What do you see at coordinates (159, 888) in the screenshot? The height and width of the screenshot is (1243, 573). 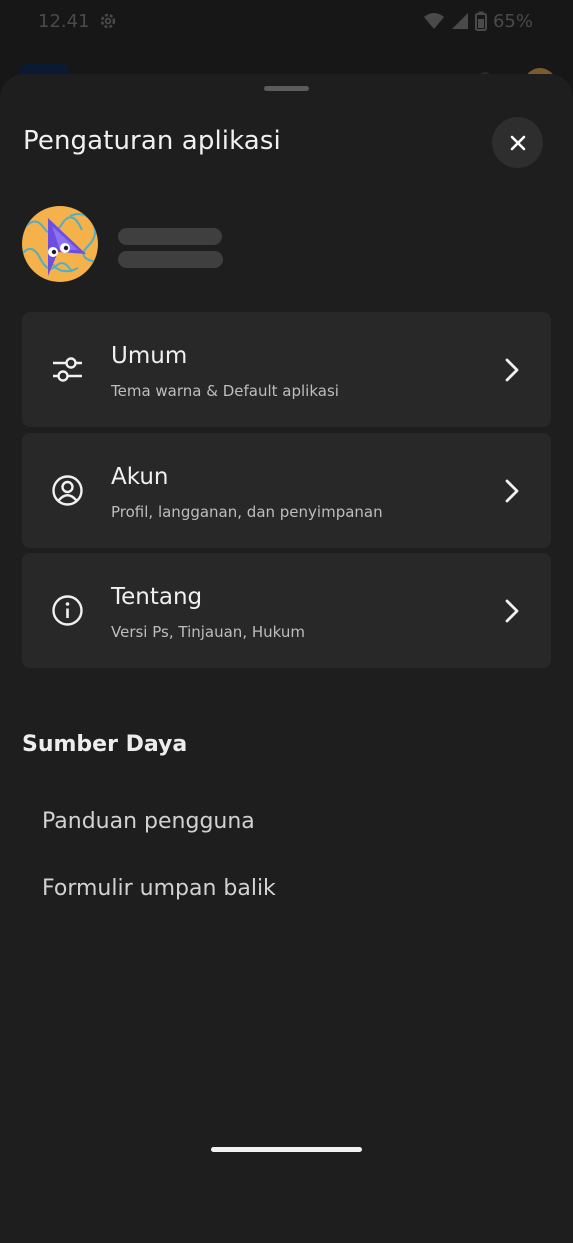 I see `feedback-form-link: Formulir umpan balik` at bounding box center [159, 888].